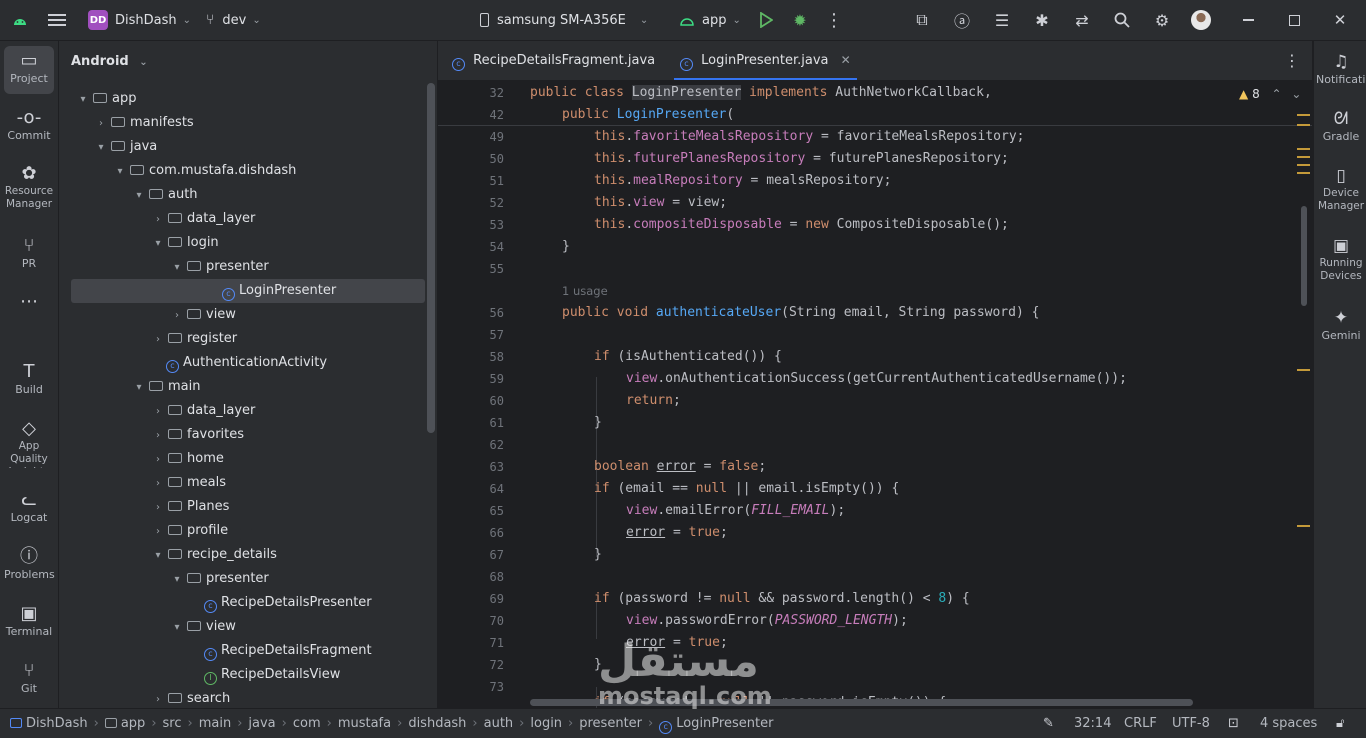  Describe the element at coordinates (1340, 723) in the screenshot. I see `lock-icon: 🔓︎` at that location.